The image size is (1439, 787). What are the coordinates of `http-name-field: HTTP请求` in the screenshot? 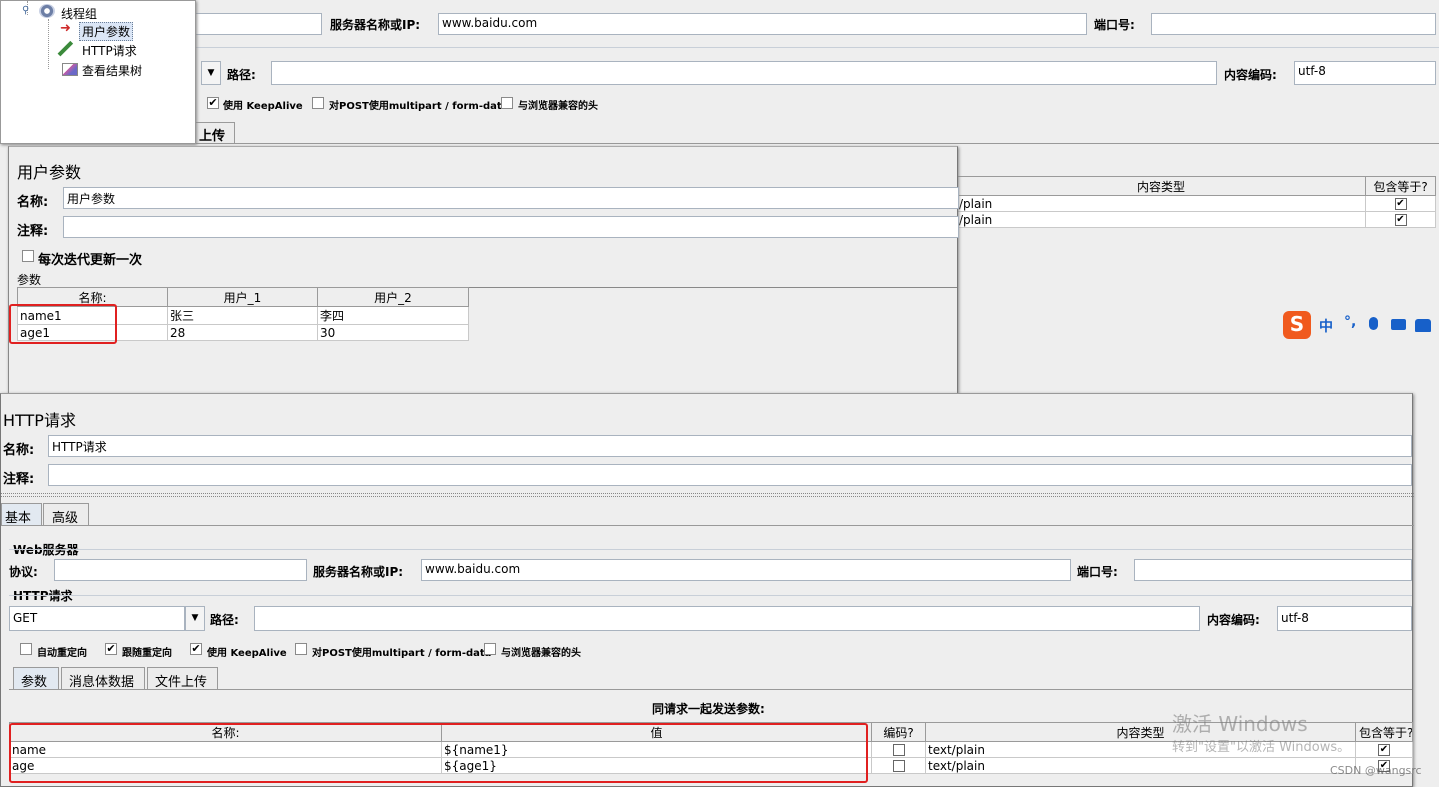 It's located at (730, 446).